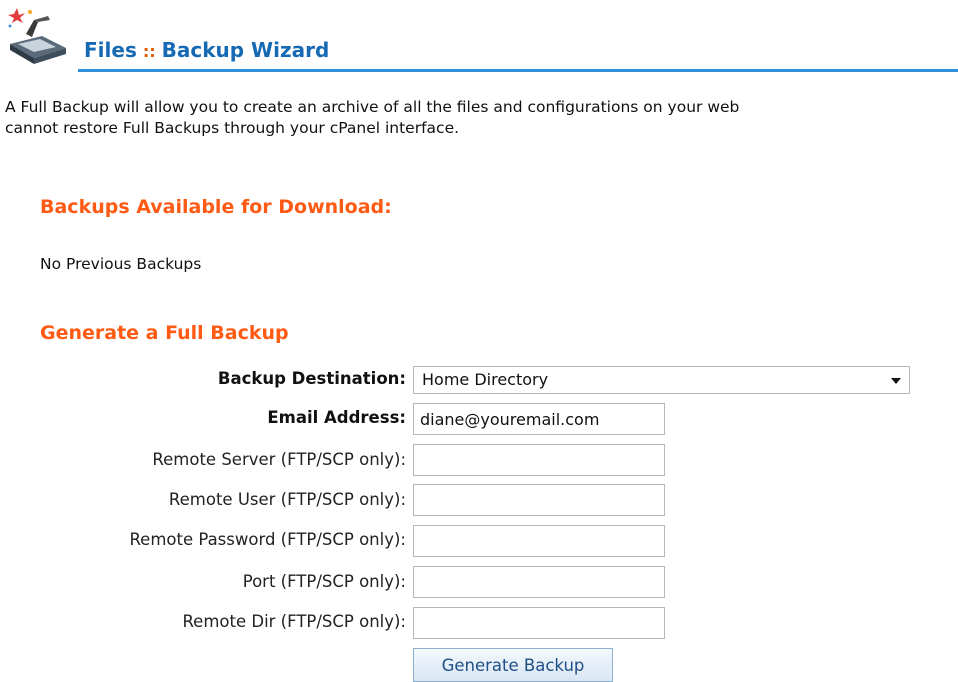 Image resolution: width=958 pixels, height=682 pixels. What do you see at coordinates (539, 419) in the screenshot?
I see `email-address-input` at bounding box center [539, 419].